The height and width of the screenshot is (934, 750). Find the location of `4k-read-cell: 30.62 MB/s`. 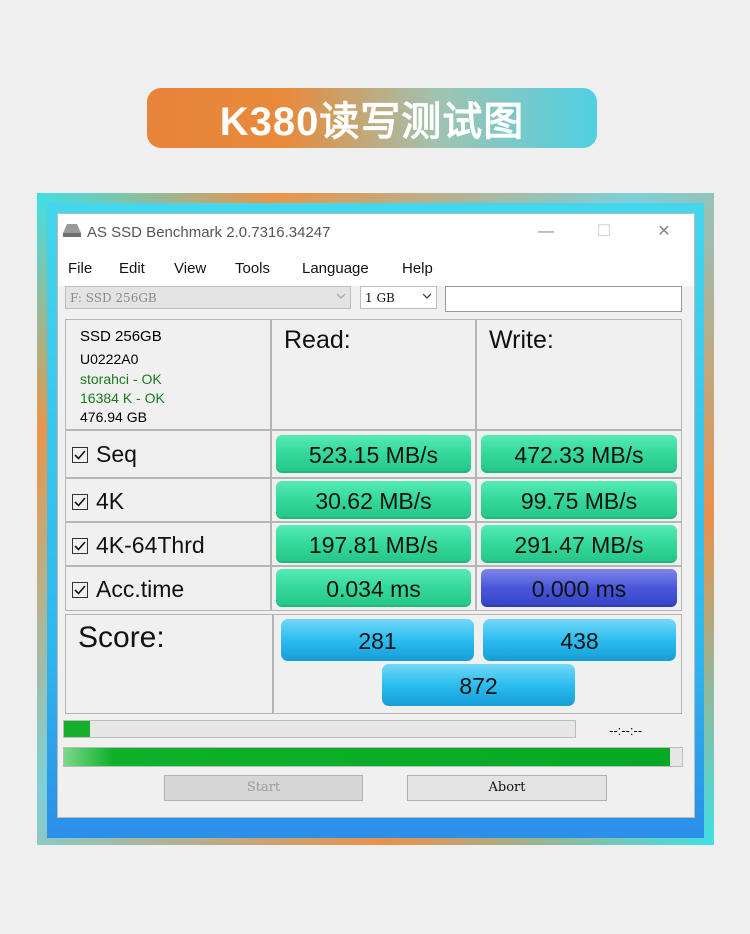

4k-read-cell: 30.62 MB/s is located at coordinates (373, 500).